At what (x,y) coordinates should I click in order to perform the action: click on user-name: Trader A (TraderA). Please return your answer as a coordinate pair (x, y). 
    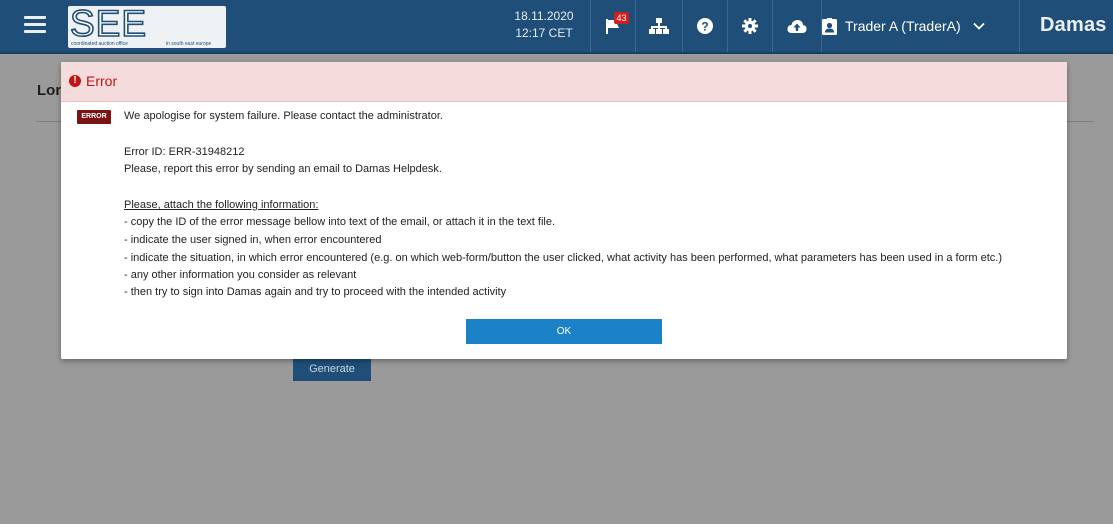
    Looking at the image, I should click on (903, 26).